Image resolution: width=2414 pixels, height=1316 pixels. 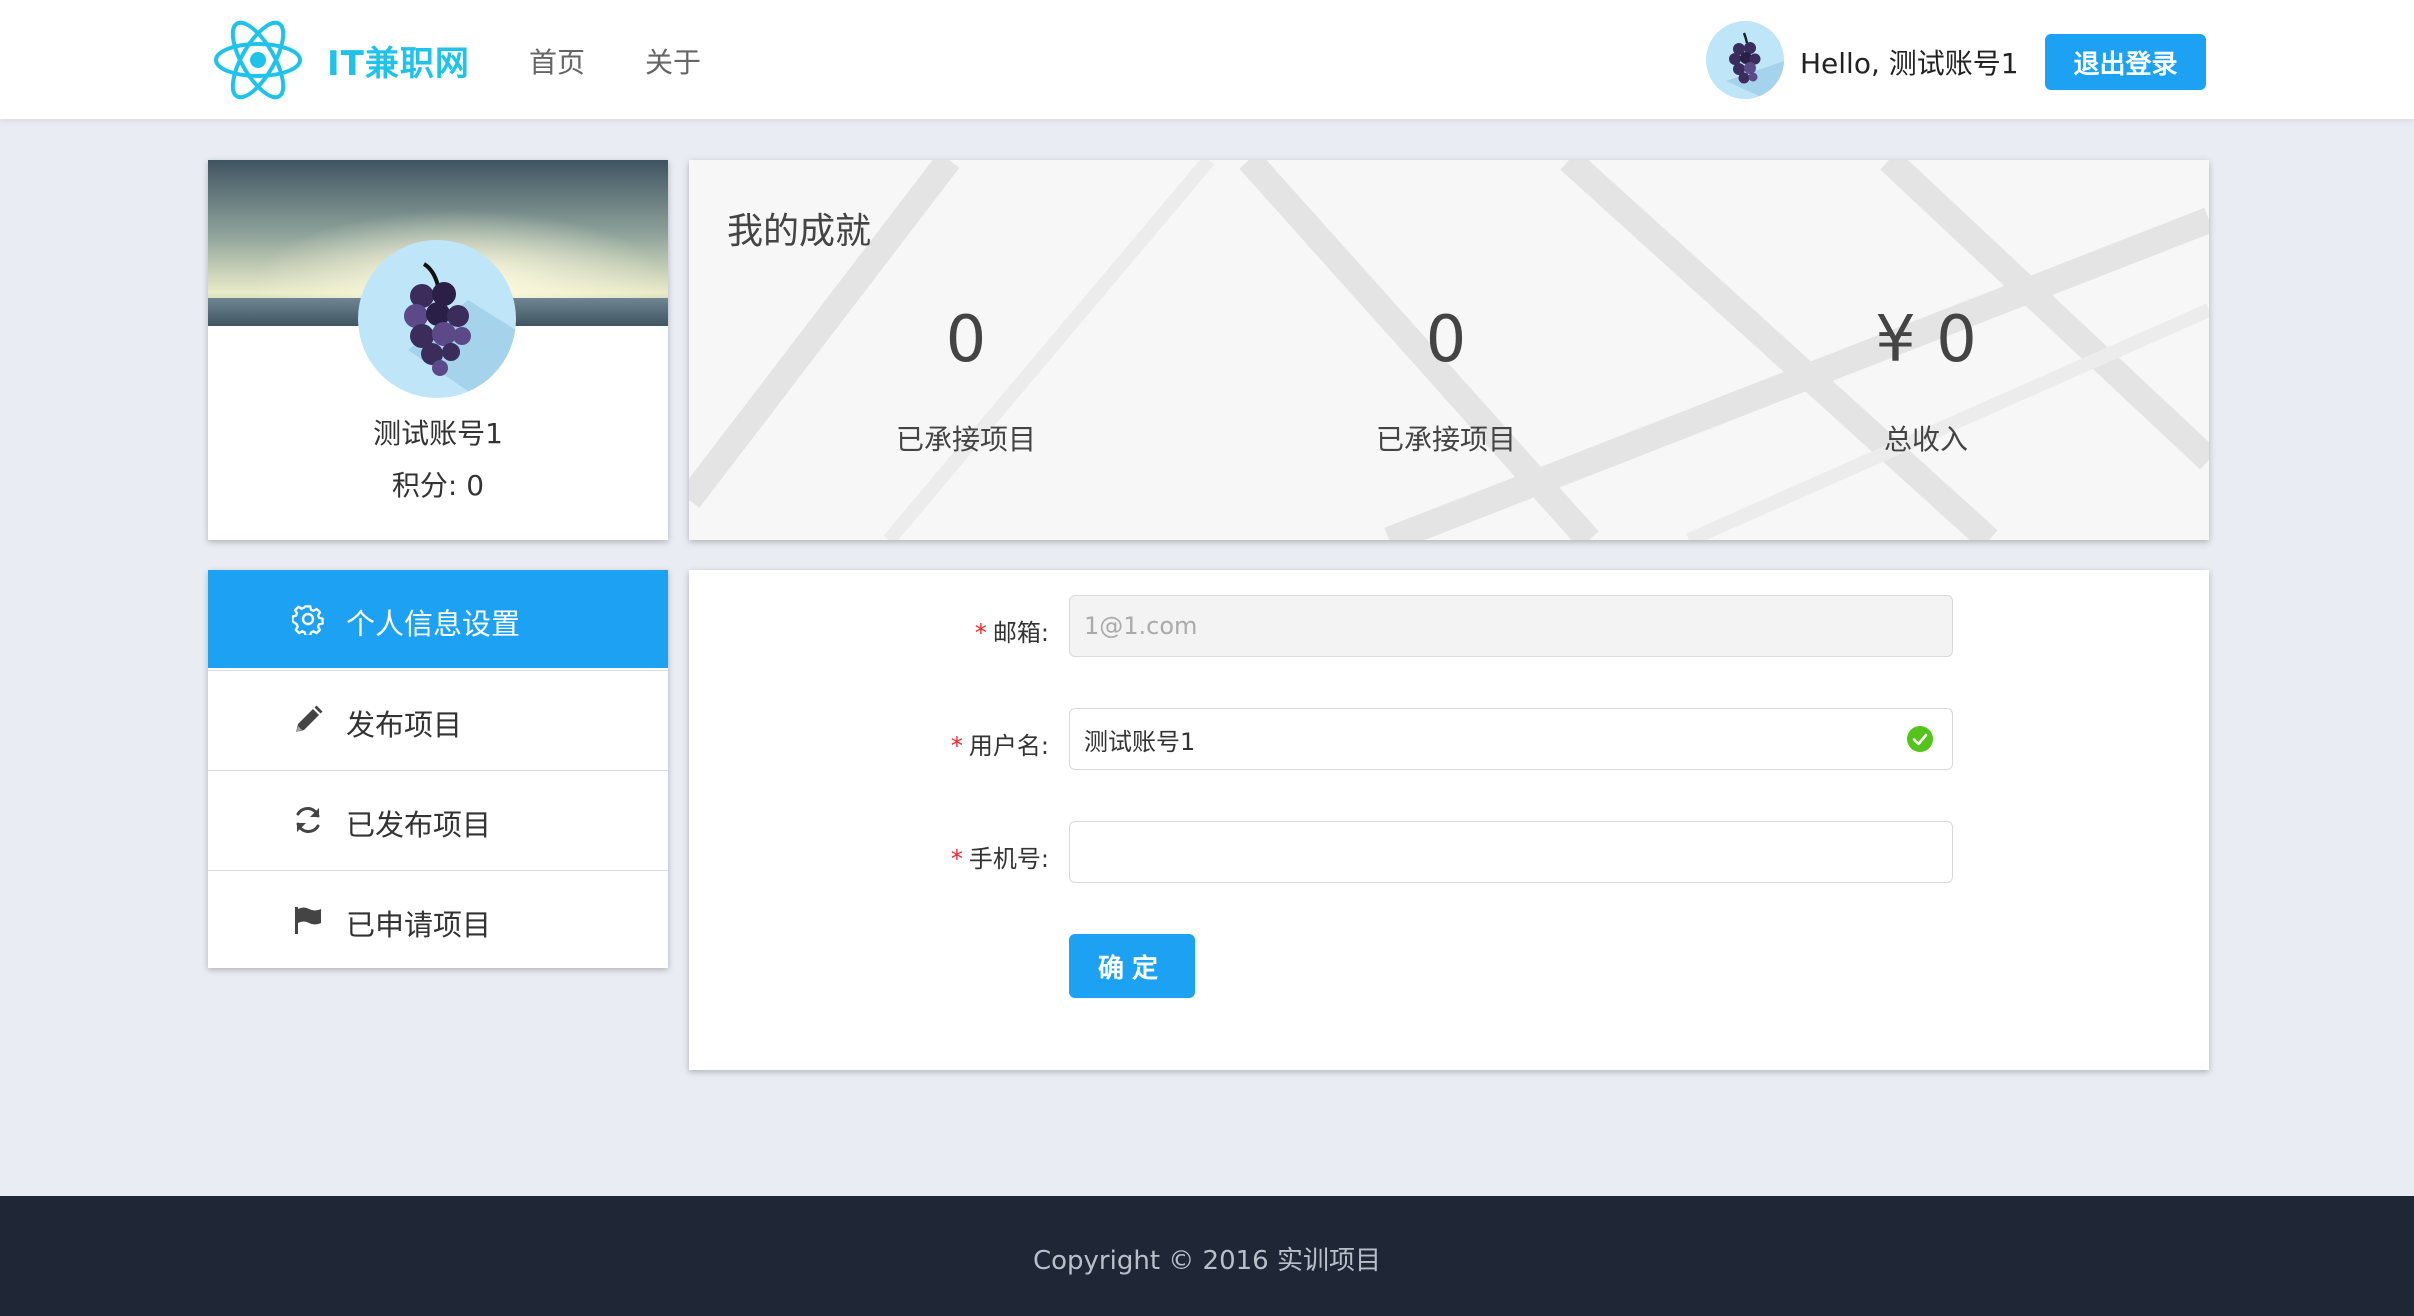 What do you see at coordinates (1207, 59) in the screenshot?
I see `top-header: IT兼职网 首页 关于 Hello, 测试账号1 退出登录` at bounding box center [1207, 59].